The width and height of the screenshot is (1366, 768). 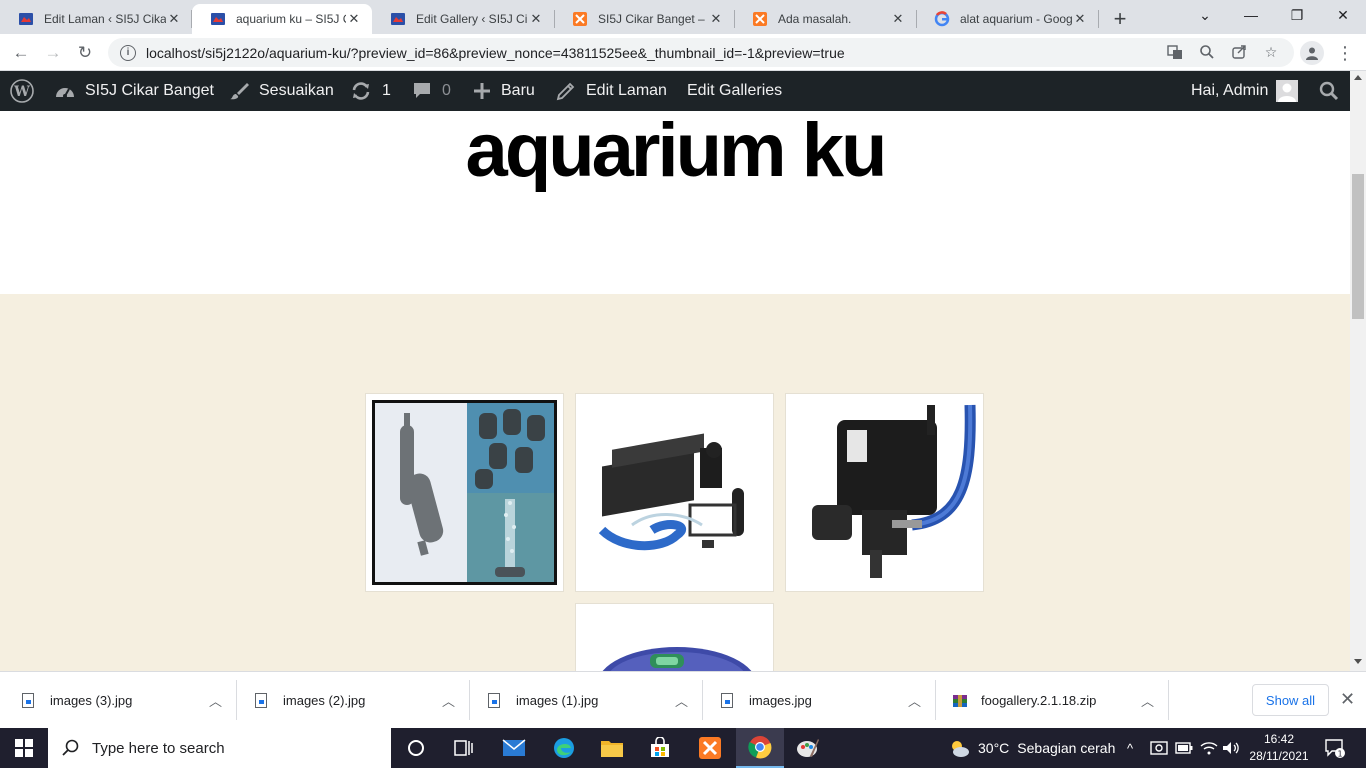 I want to click on plus-icon, so click(x=482, y=91).